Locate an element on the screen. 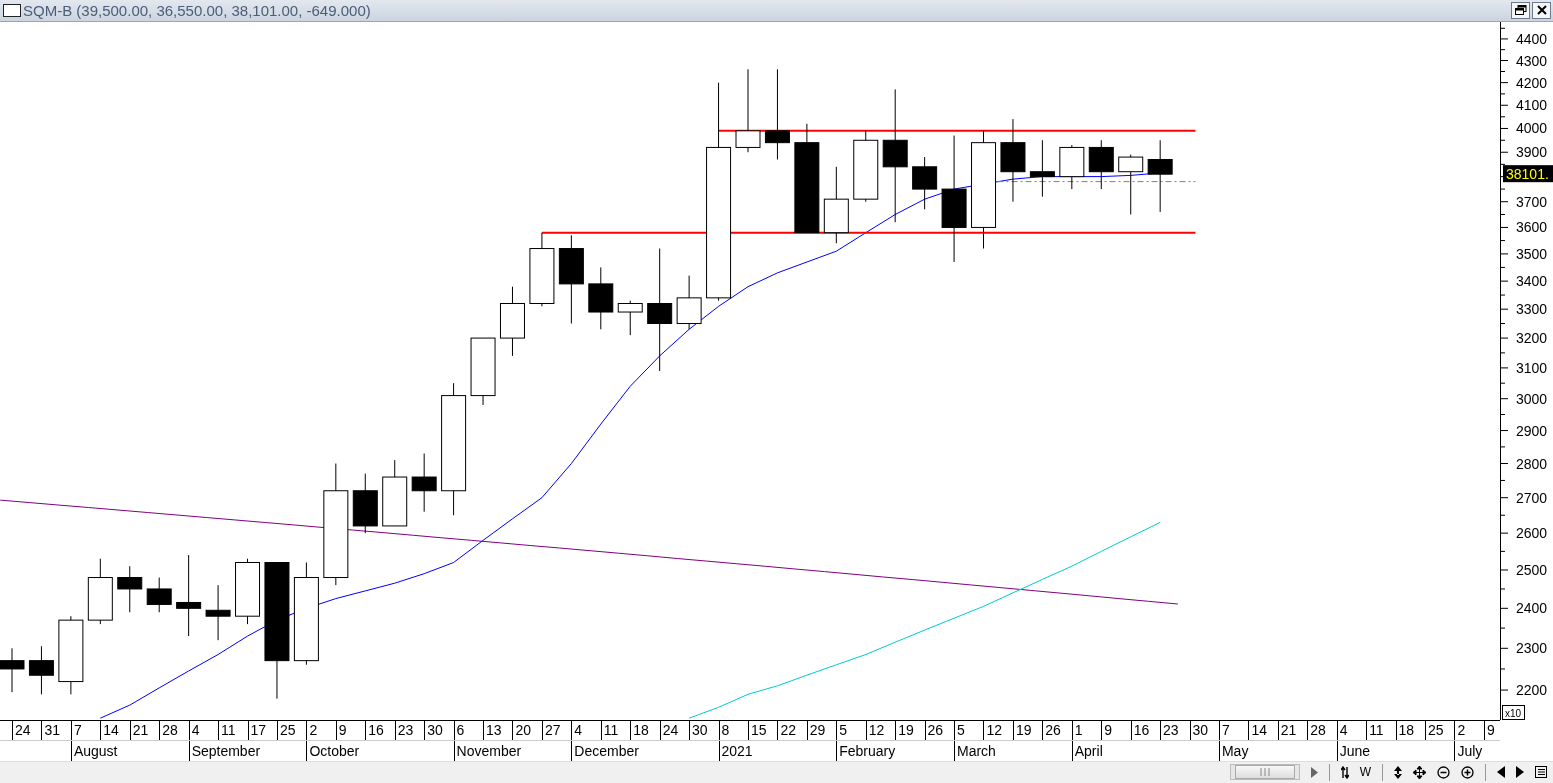  restore-button is located at coordinates (1520, 10).